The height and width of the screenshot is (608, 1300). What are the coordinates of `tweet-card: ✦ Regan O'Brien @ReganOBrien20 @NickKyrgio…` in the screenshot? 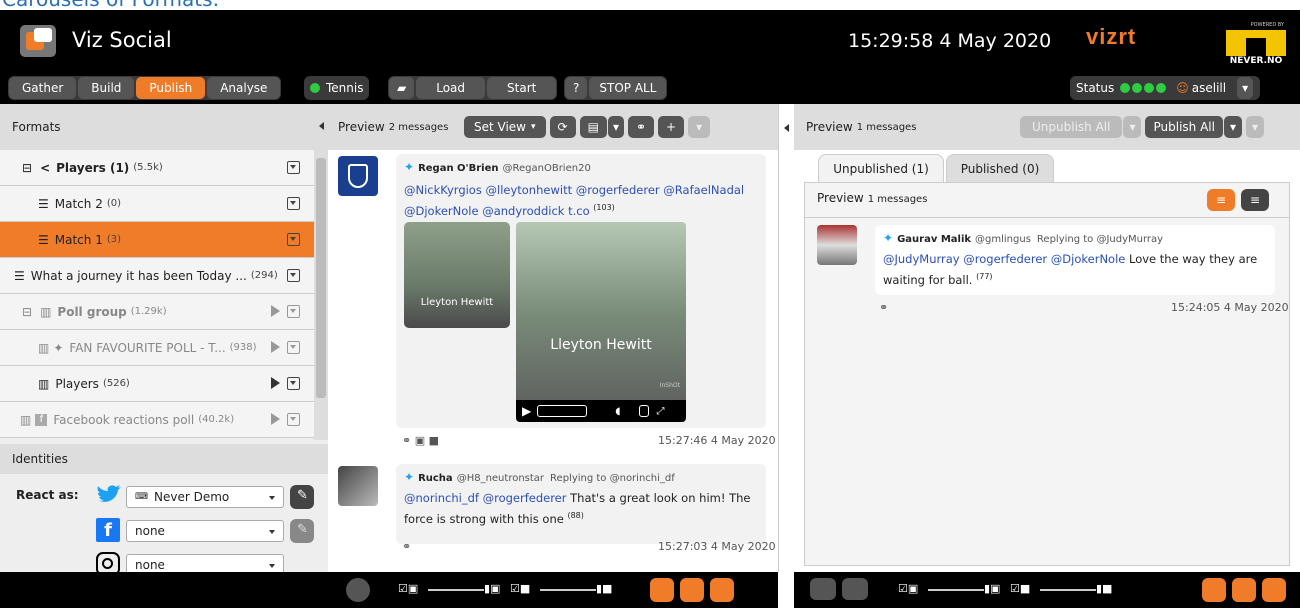 It's located at (581, 291).